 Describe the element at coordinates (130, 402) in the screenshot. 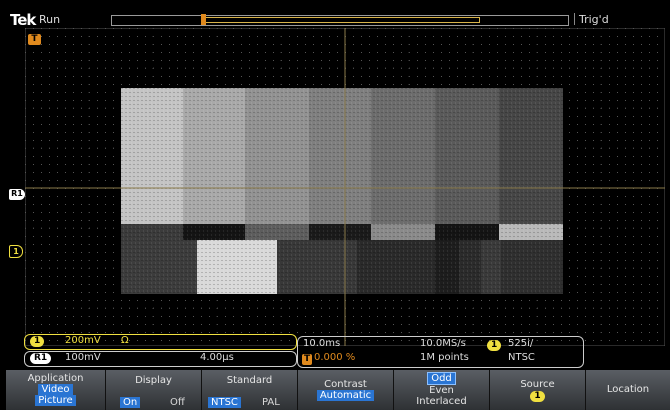

I see `display-on-option: On` at that location.